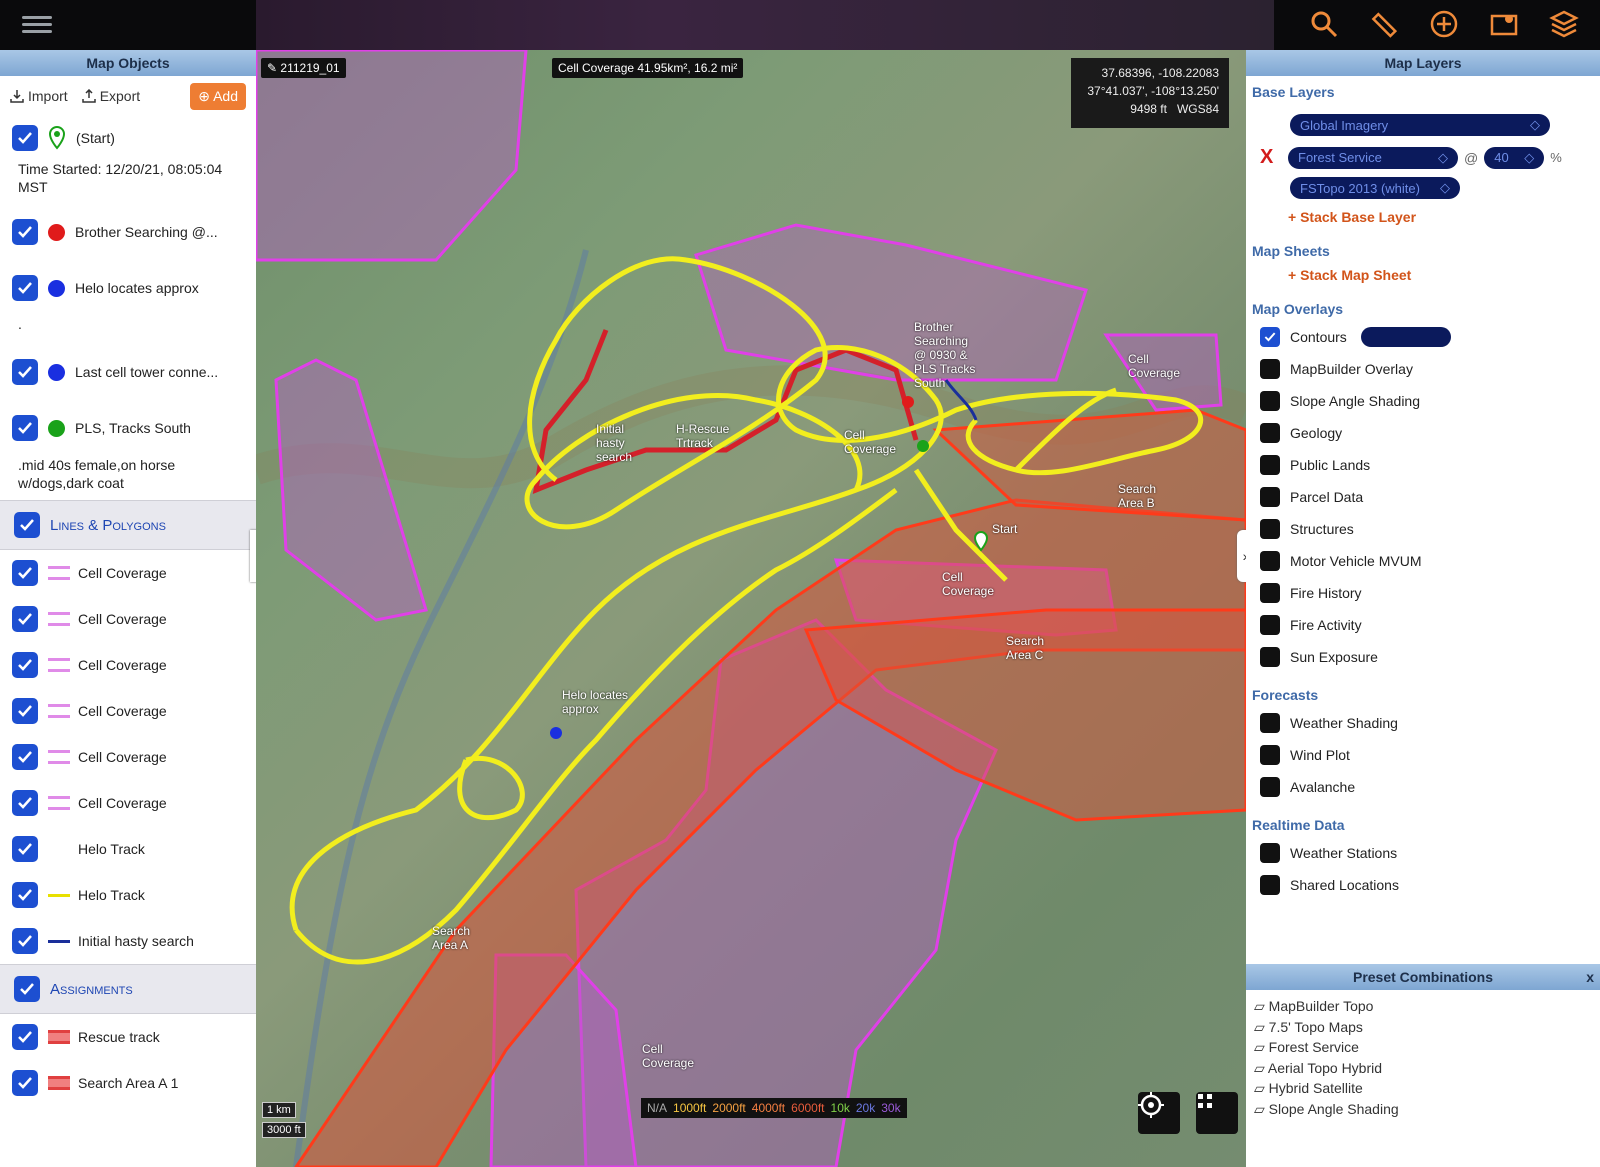 The height and width of the screenshot is (1167, 1600). Describe the element at coordinates (1423, 214) in the screenshot. I see `stack-base-layer-link: + Stack Base Layer` at that location.